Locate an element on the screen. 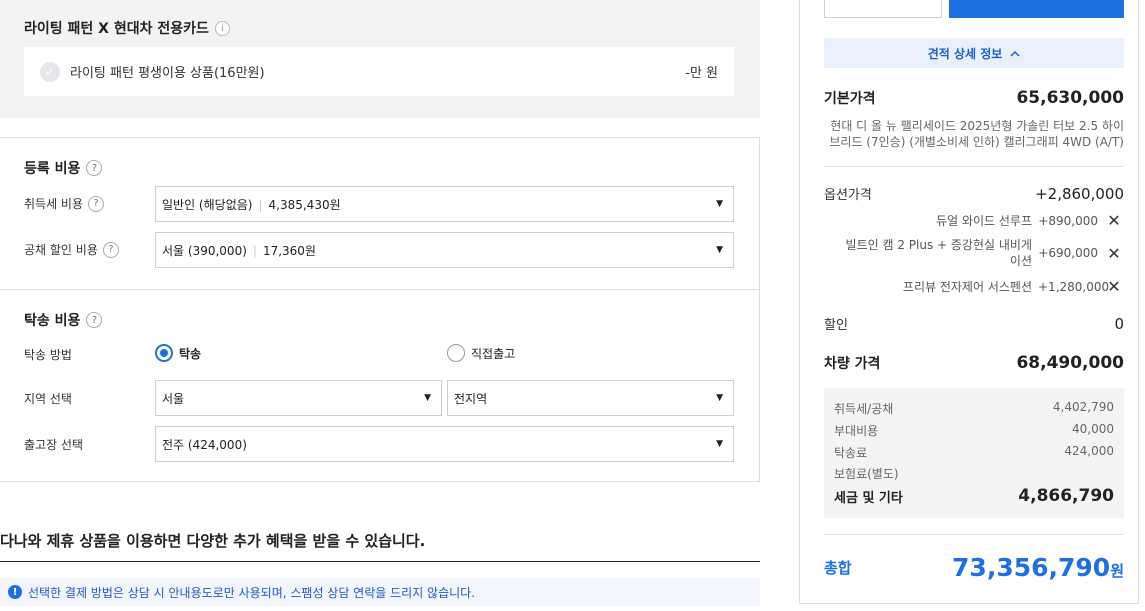 The height and width of the screenshot is (611, 1145). bond-discount-select: 서울 (390,000) | 17,360원 ▼ is located at coordinates (444, 250).